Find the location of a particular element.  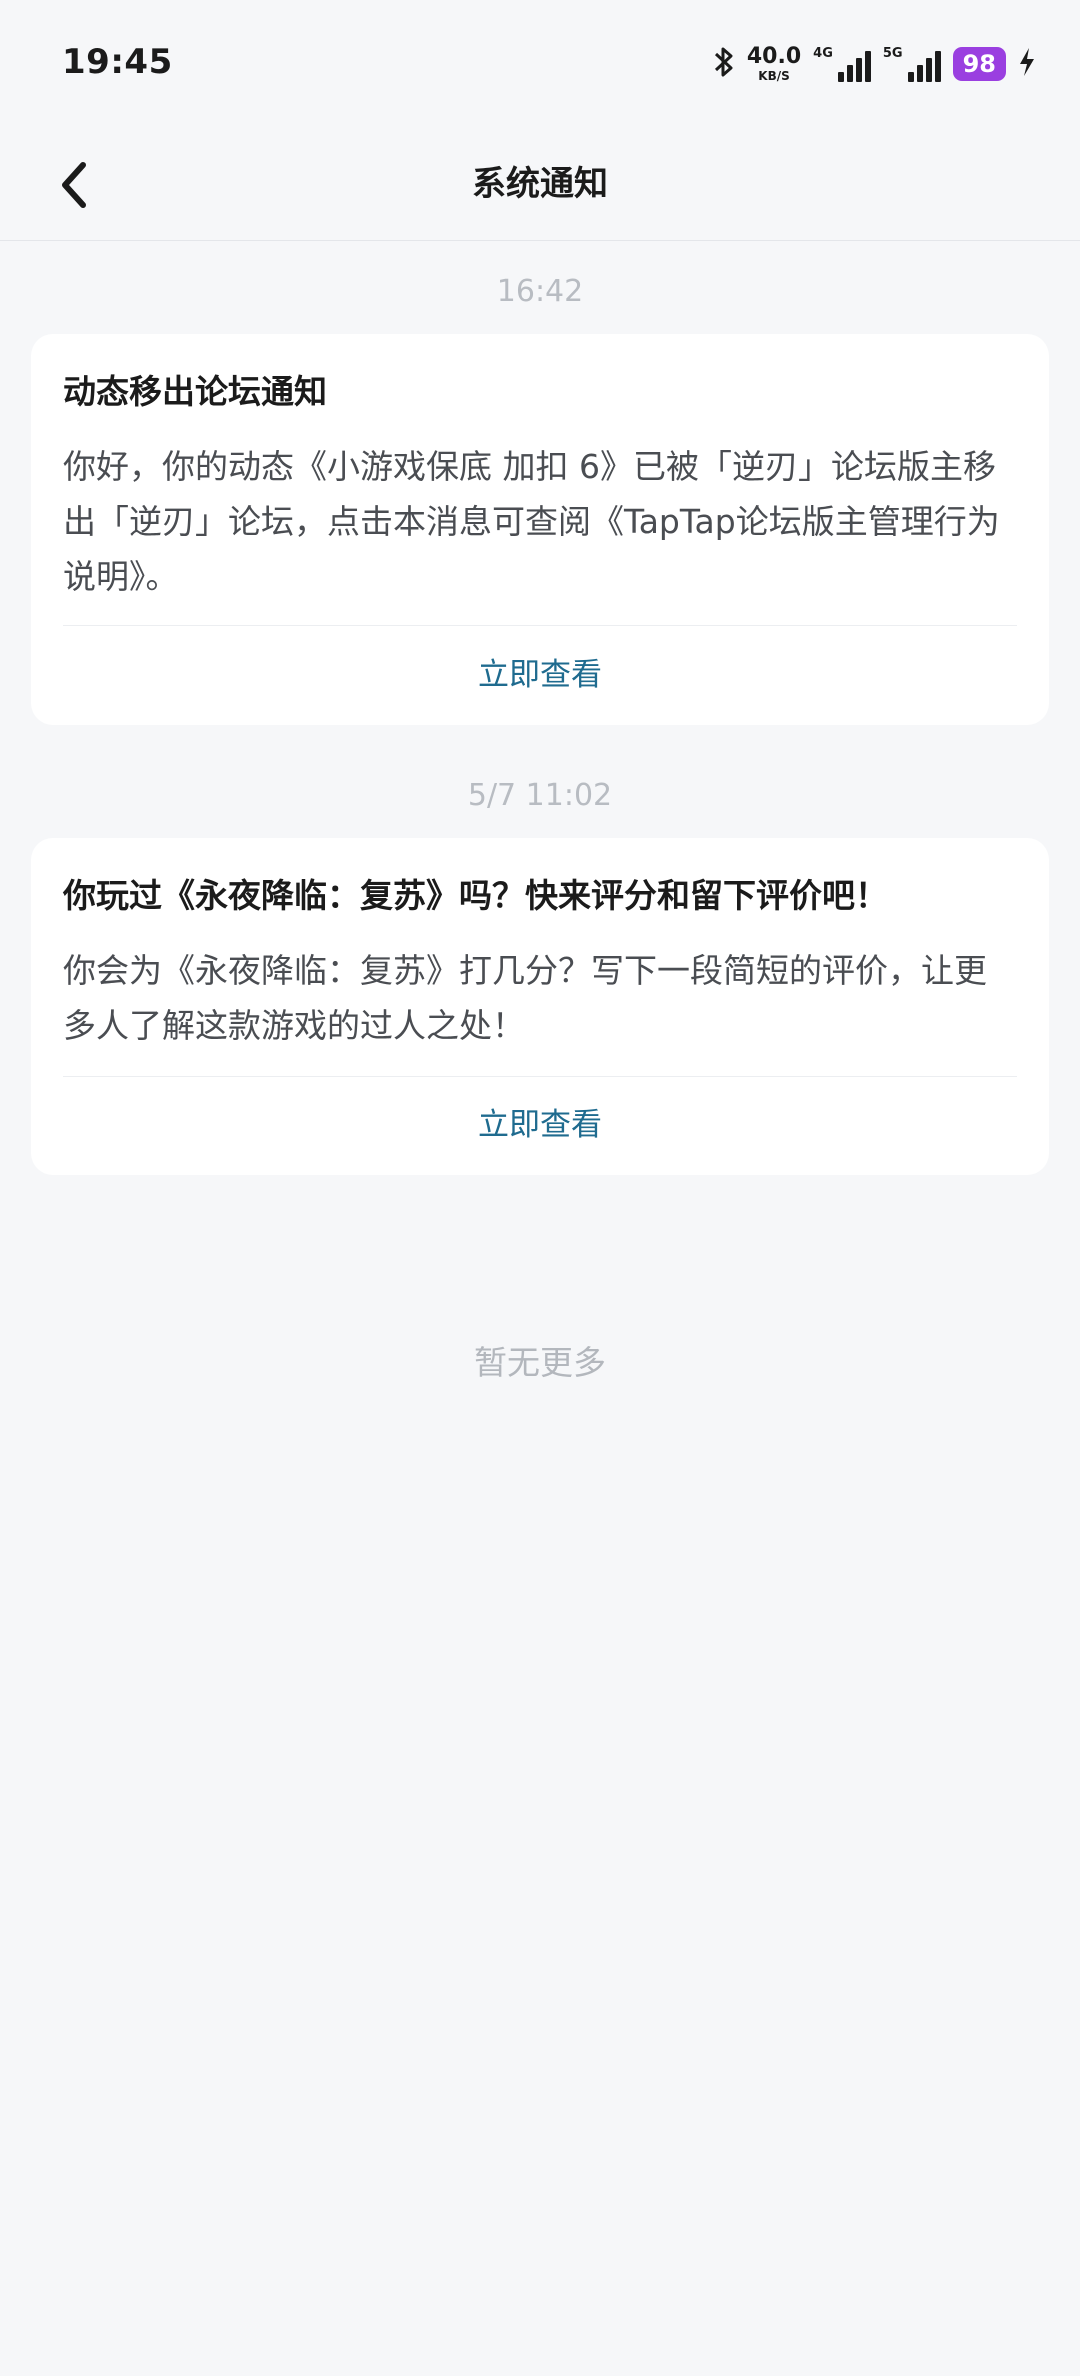

signal-5g-label: 5G is located at coordinates (892, 53).